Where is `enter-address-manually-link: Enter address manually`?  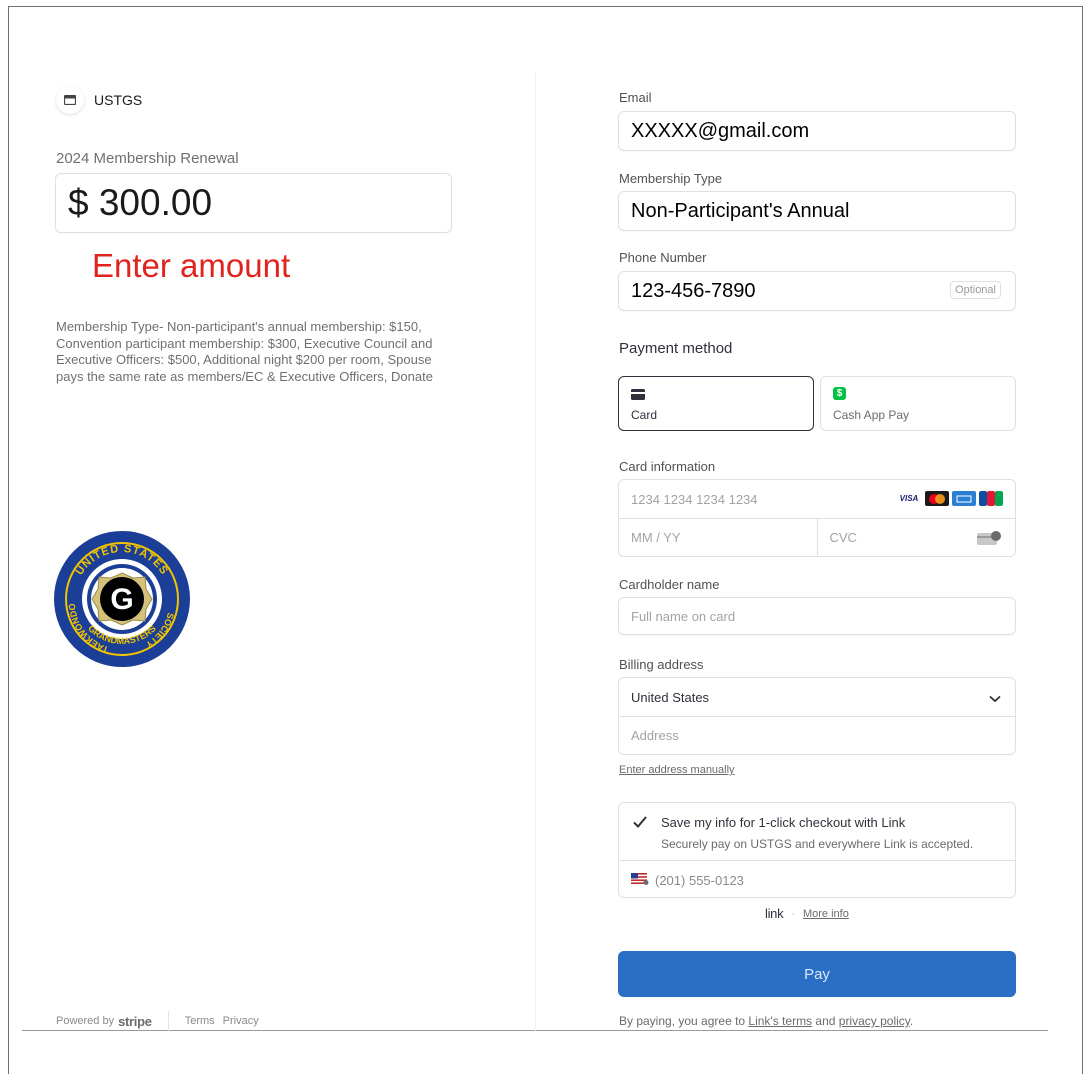
enter-address-manually-link: Enter address manually is located at coordinates (677, 770).